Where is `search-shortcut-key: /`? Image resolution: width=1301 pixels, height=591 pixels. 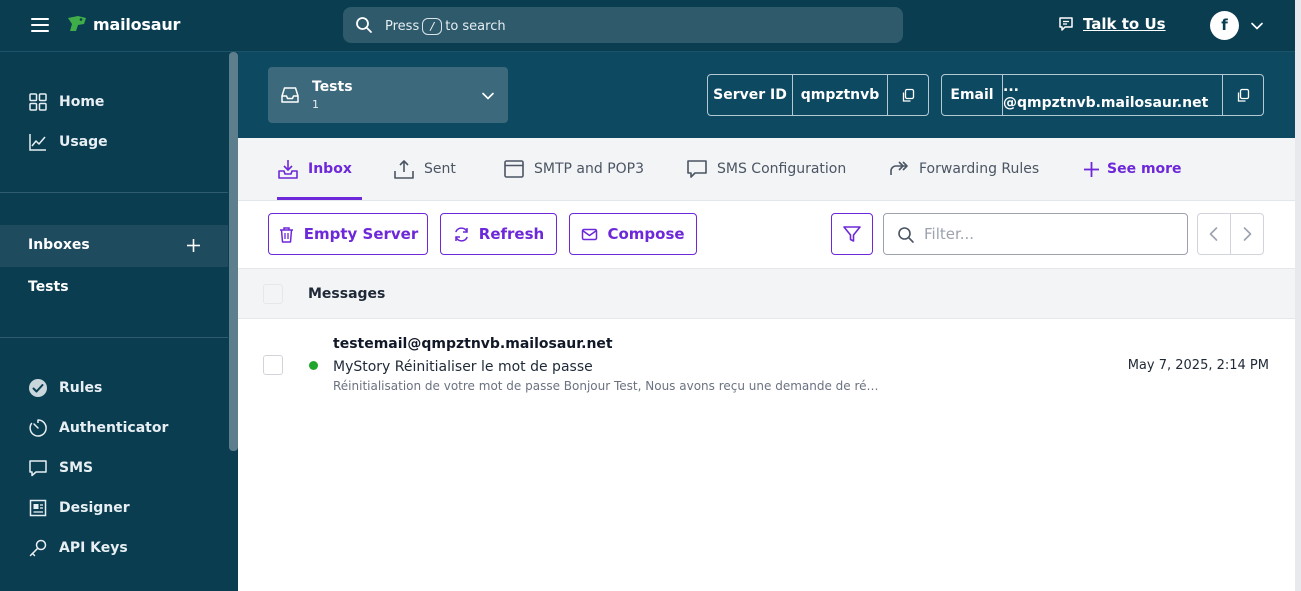 search-shortcut-key: / is located at coordinates (432, 26).